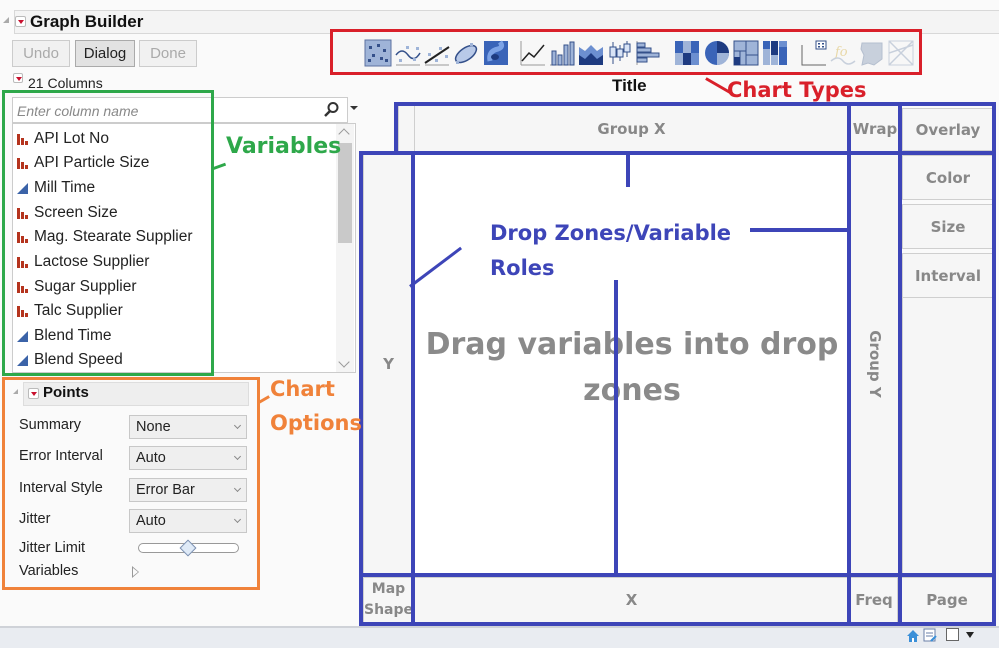 This screenshot has height=648, width=999. I want to click on map-shape-drop-zone: Map Shape, so click(388, 600).